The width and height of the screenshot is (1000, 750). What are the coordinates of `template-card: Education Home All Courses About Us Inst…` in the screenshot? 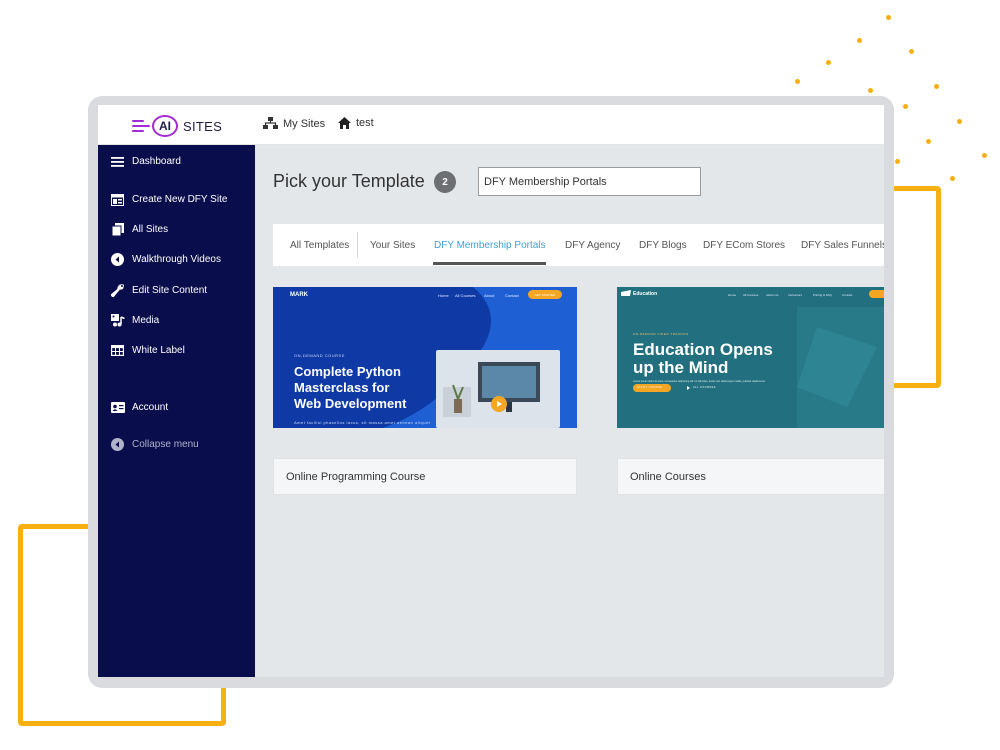 It's located at (750, 391).